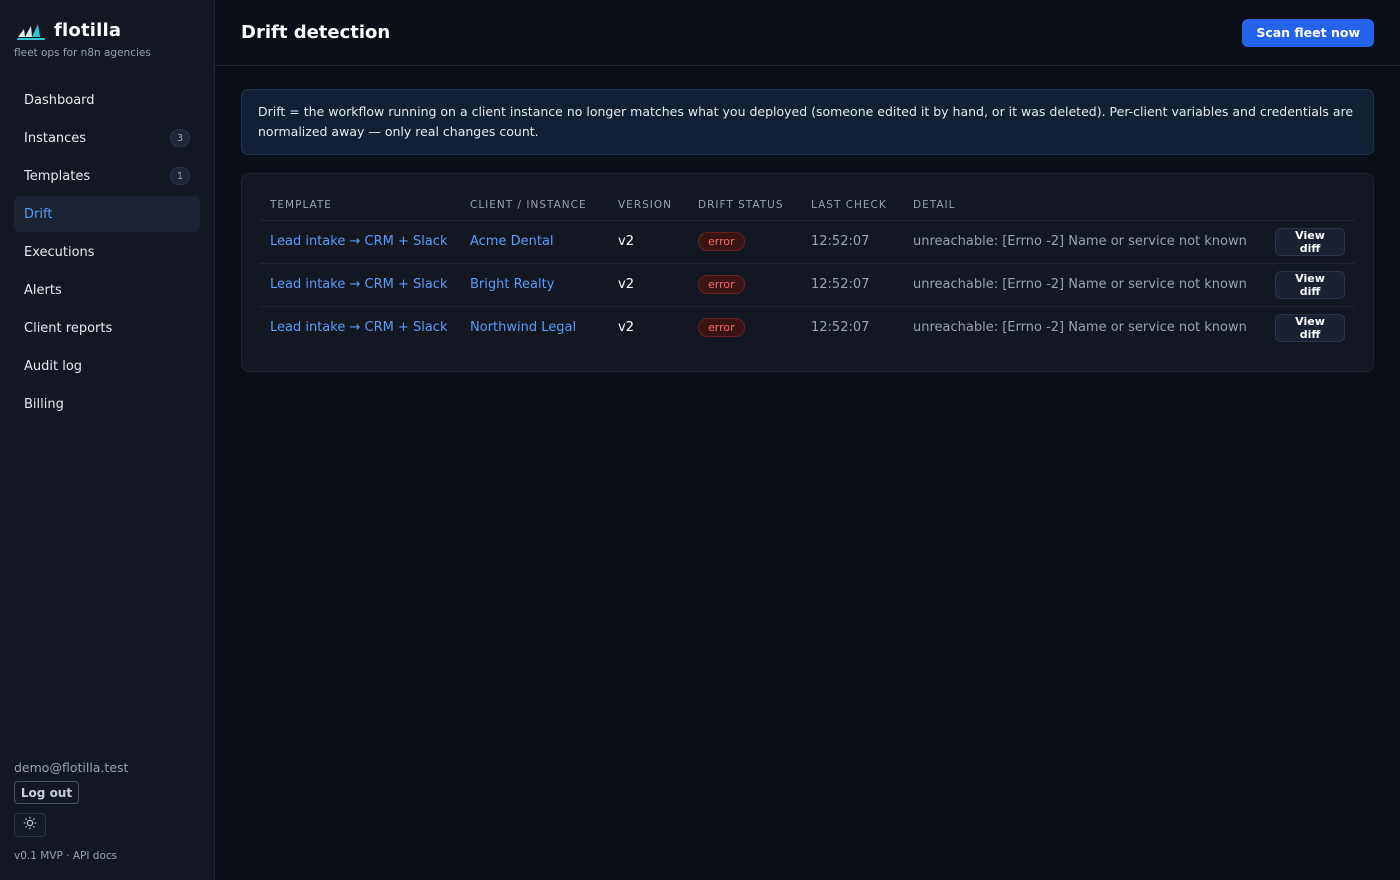 The height and width of the screenshot is (880, 1400). I want to click on sidebar-item-audit-log: Audit log, so click(107, 366).